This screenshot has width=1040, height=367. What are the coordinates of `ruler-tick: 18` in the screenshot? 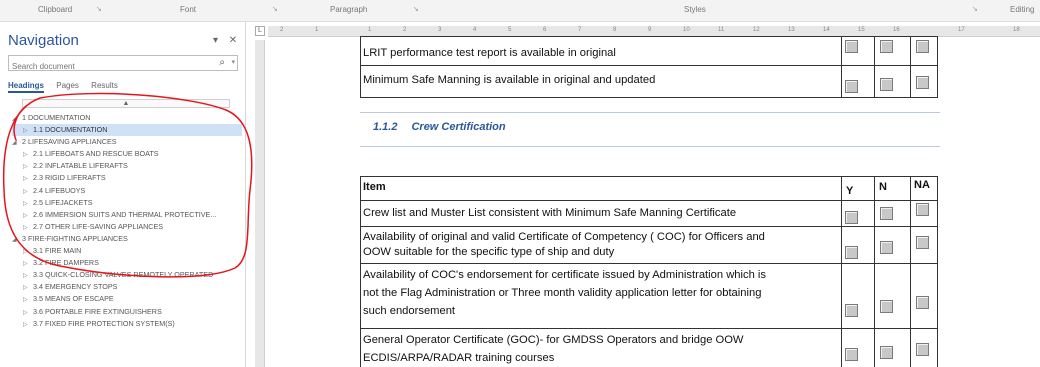 It's located at (1016, 30).